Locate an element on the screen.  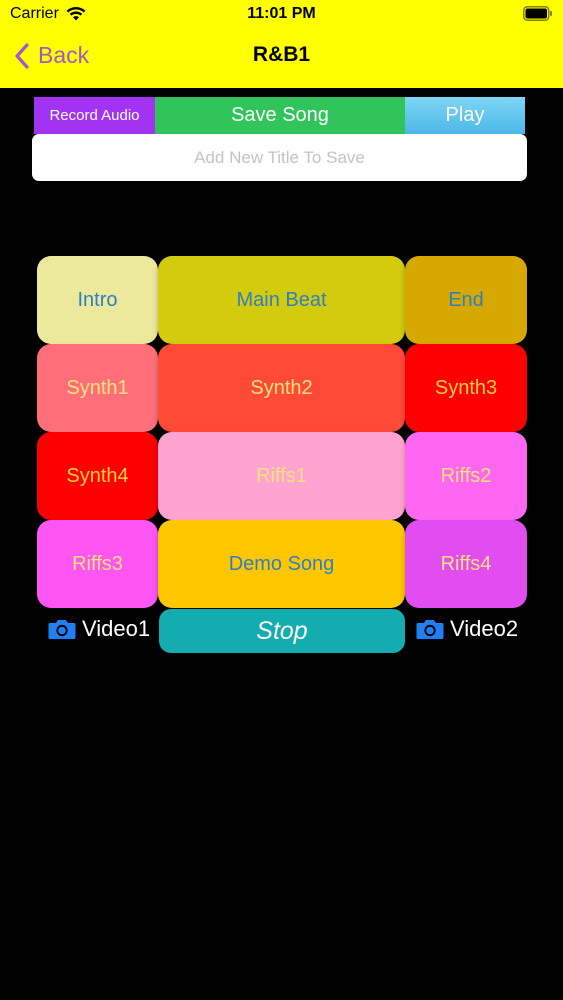
record-audio-button: Record Audio is located at coordinates (94, 115).